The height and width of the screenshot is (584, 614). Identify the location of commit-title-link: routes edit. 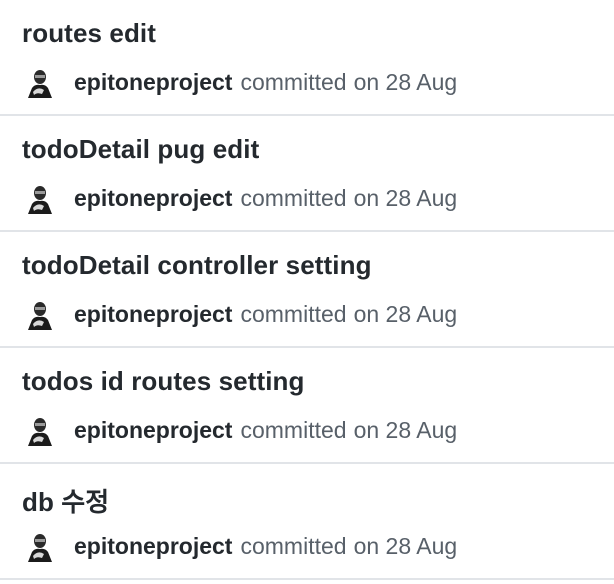
(89, 33).